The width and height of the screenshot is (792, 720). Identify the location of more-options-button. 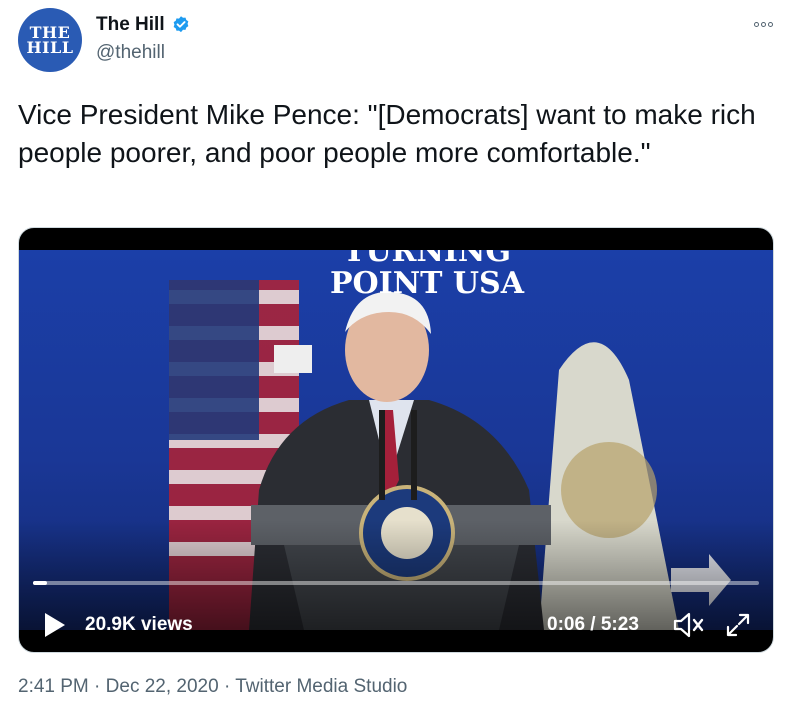
(763, 24).